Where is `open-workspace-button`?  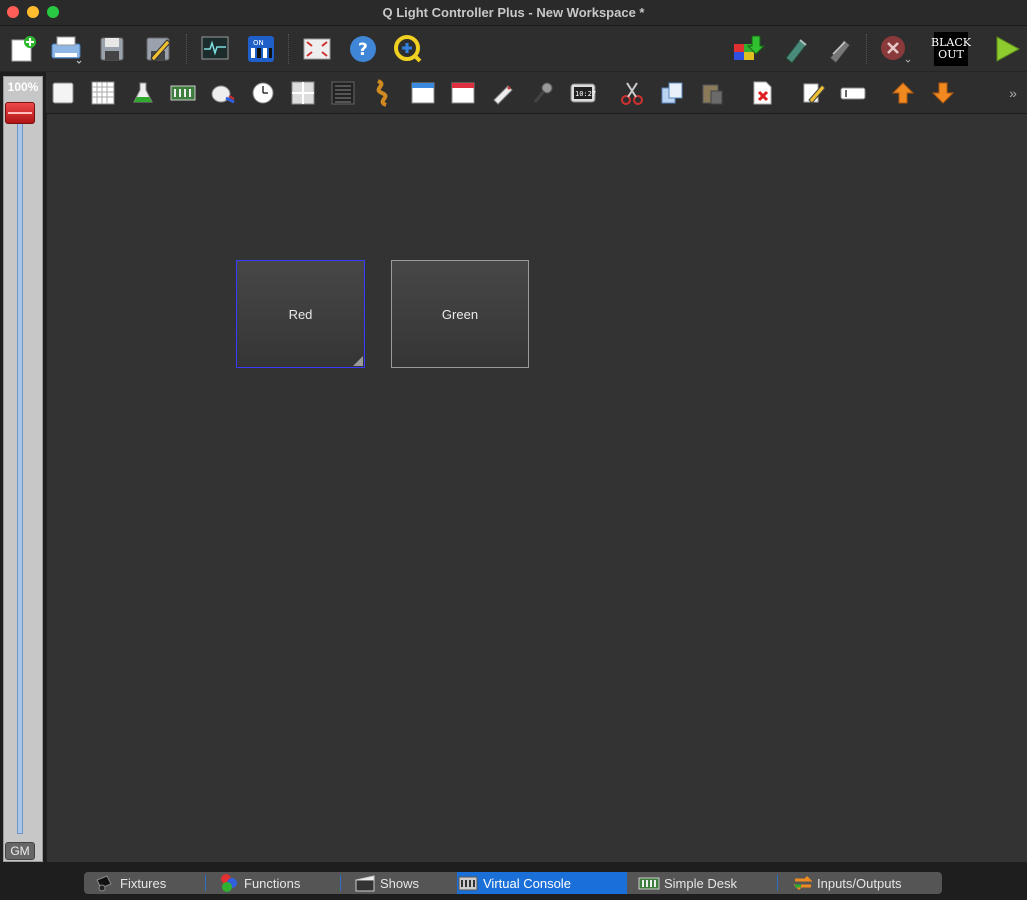
open-workspace-button is located at coordinates (66, 49).